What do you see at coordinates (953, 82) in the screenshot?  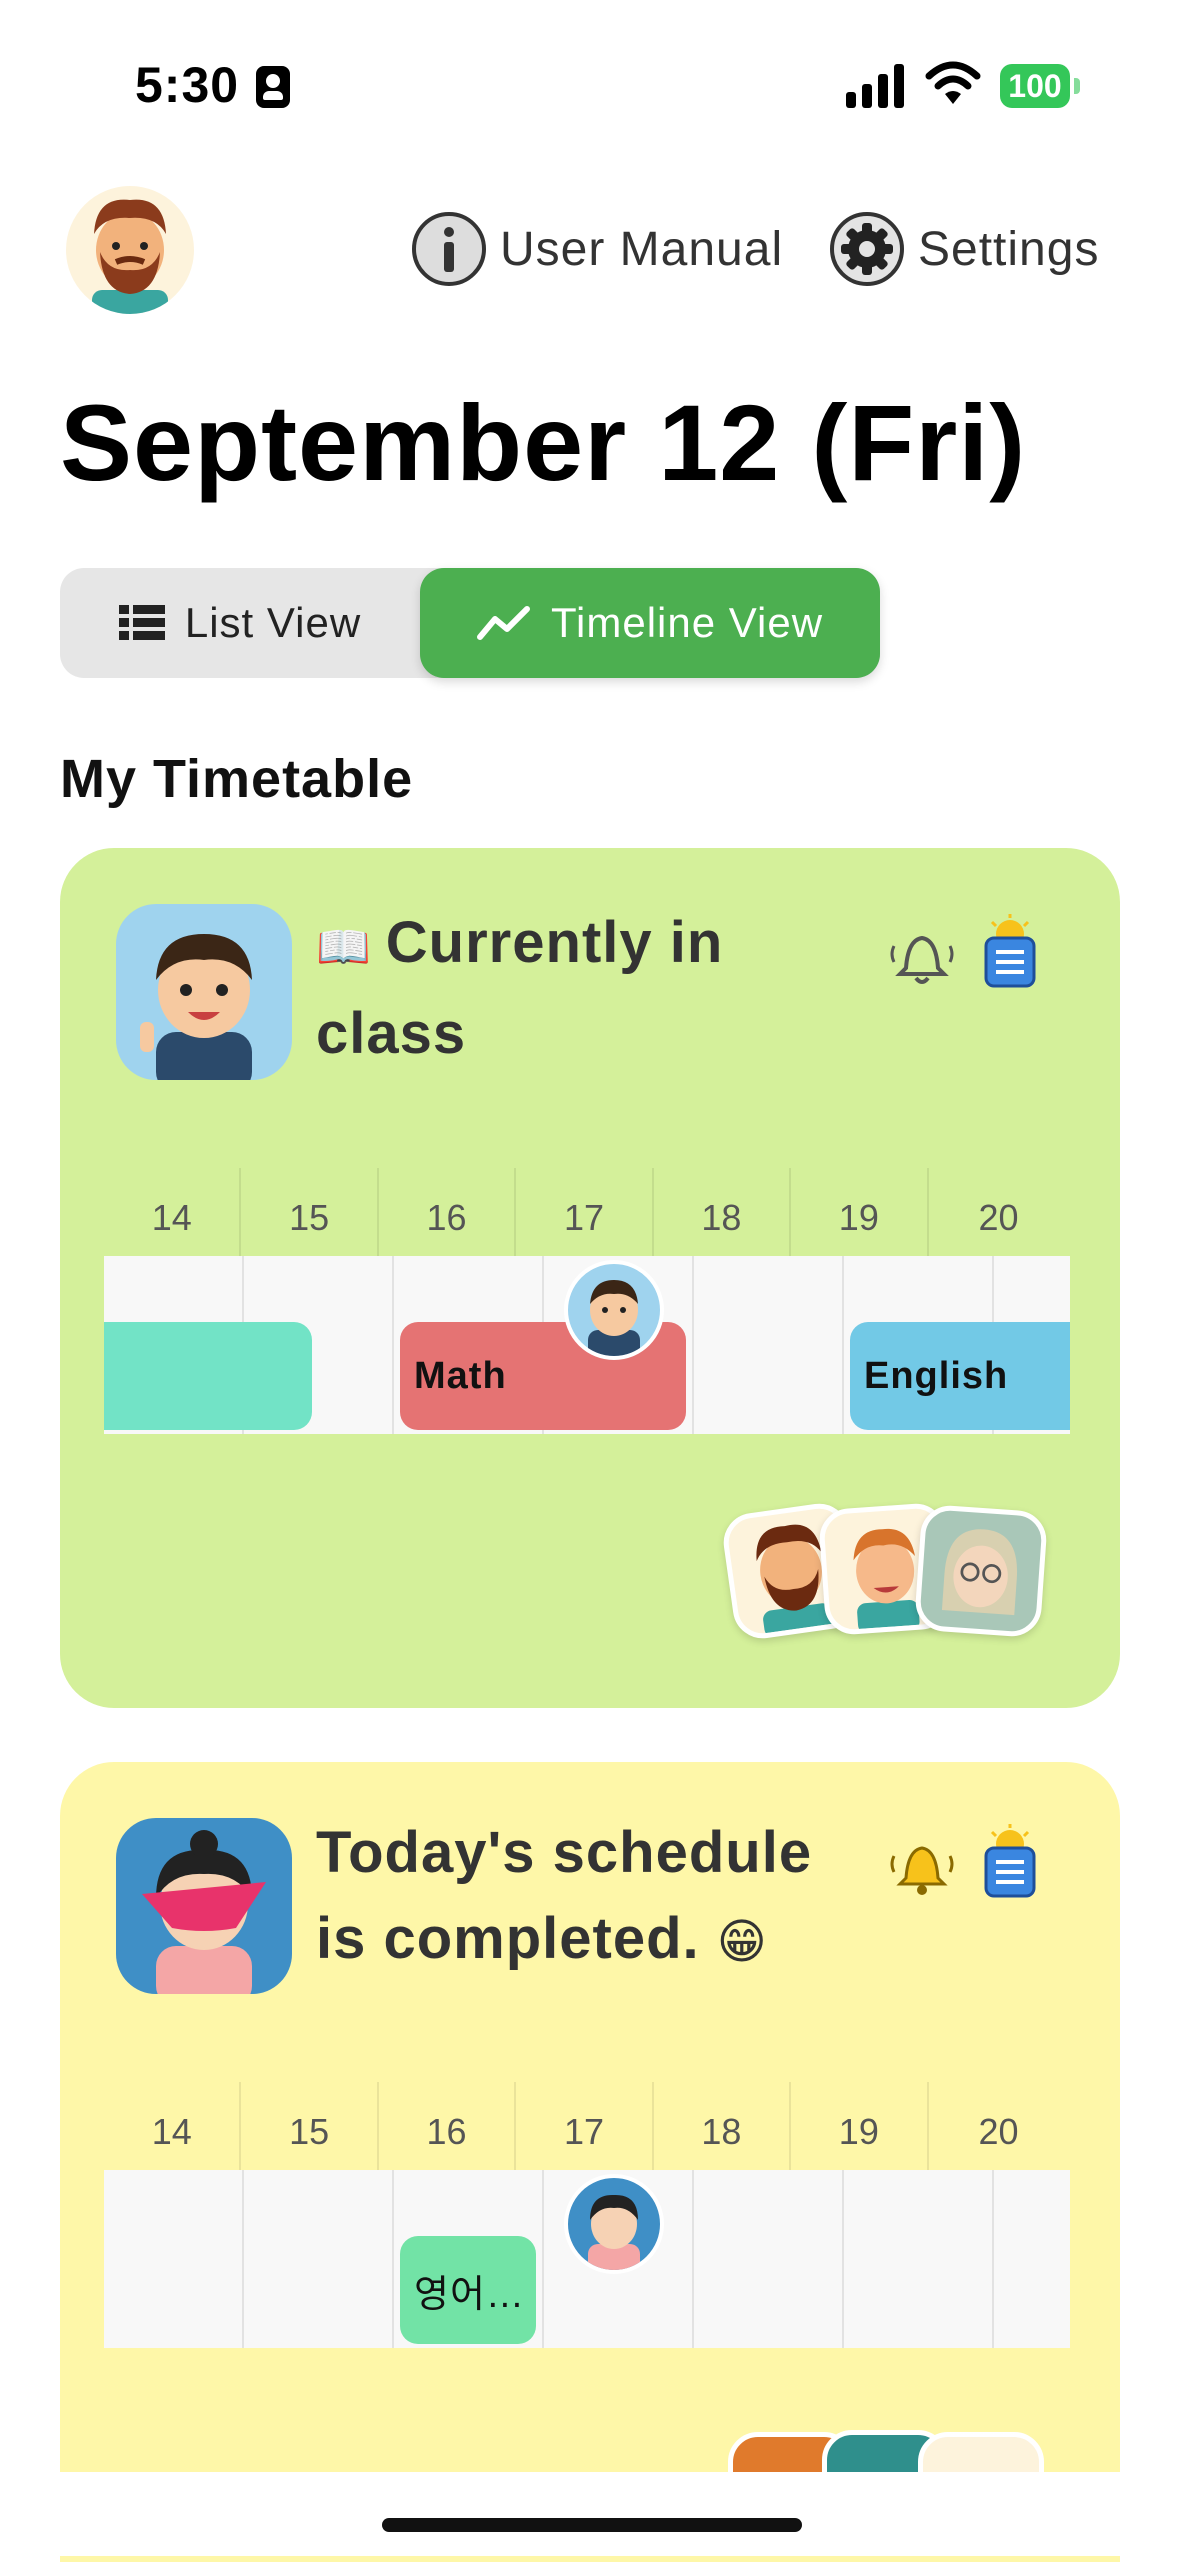 I see `wifi-icon` at bounding box center [953, 82].